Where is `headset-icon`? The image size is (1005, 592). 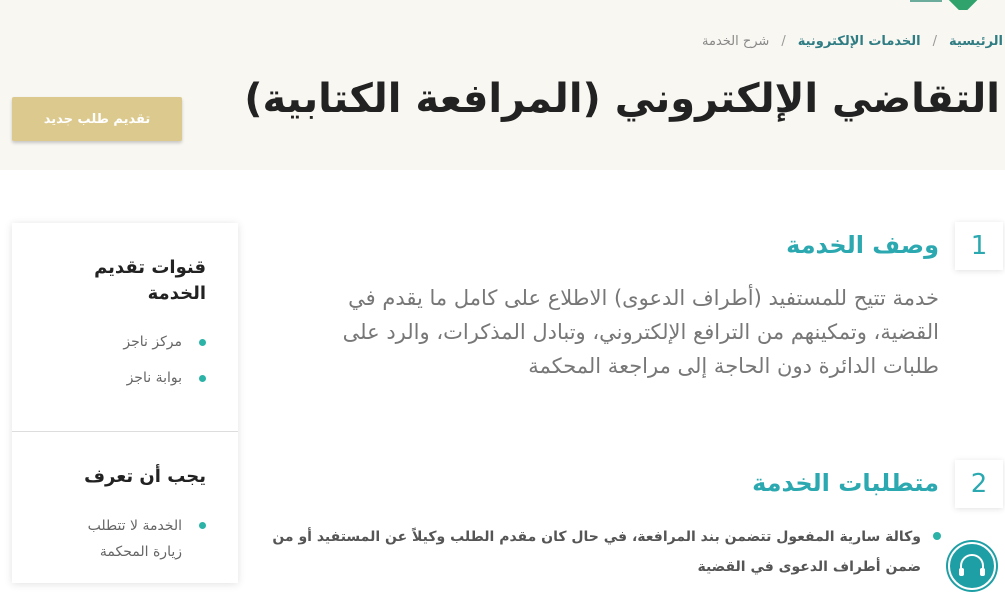
headset-icon is located at coordinates (972, 566).